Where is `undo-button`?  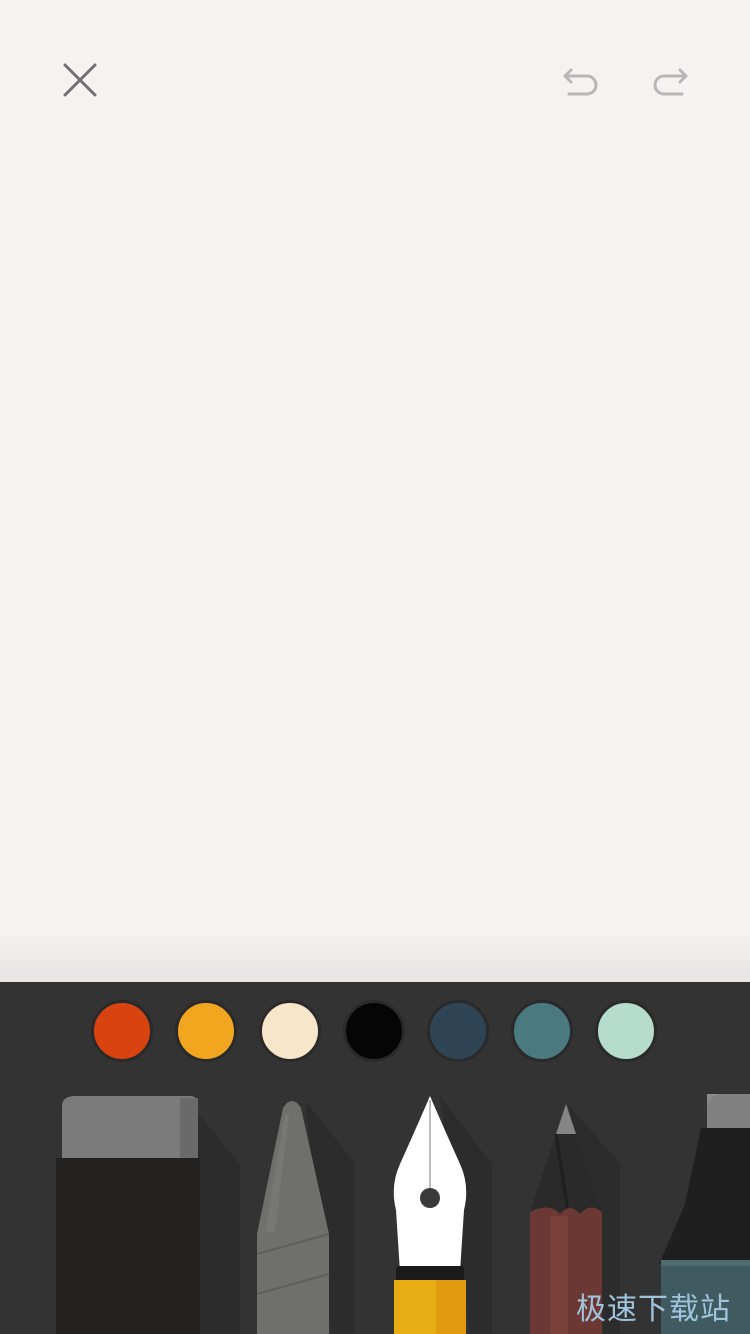
undo-button is located at coordinates (581, 80).